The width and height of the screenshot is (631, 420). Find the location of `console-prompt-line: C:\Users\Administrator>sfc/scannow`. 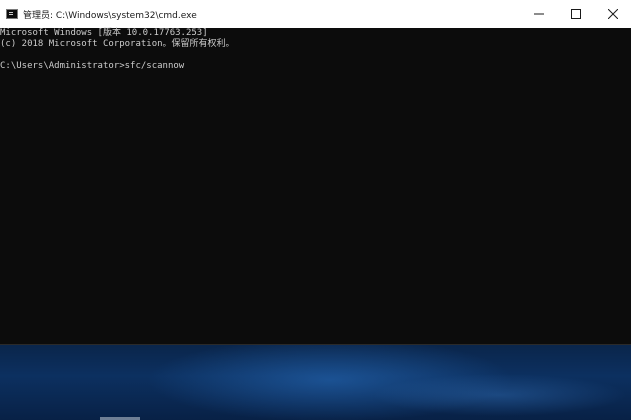

console-prompt-line: C:\Users\Administrator>sfc/scannow is located at coordinates (315, 66).